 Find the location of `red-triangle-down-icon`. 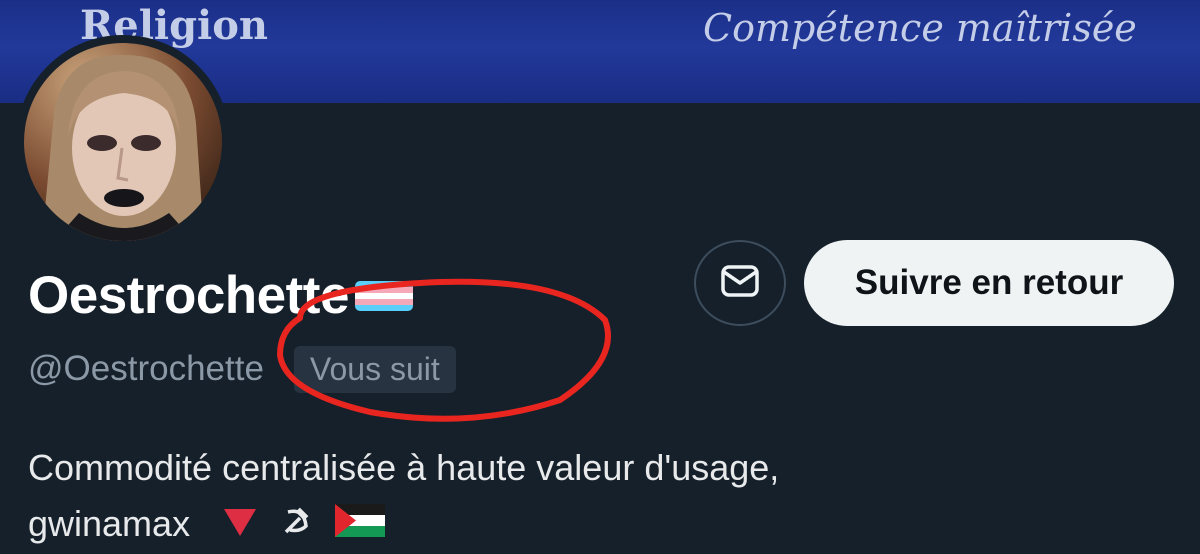

red-triangle-down-icon is located at coordinates (240, 526).